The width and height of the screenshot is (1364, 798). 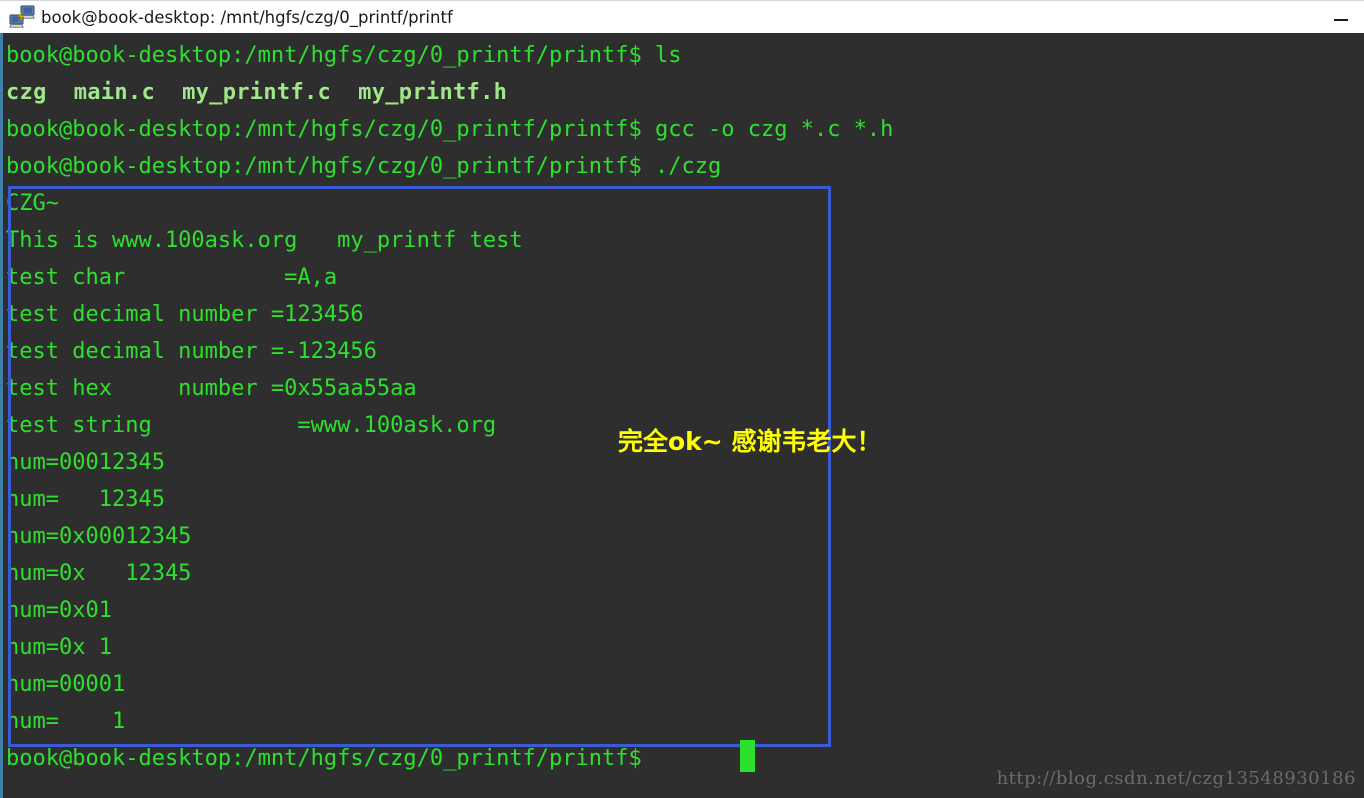 I want to click on terminal-line: CZG~, so click(x=32, y=203).